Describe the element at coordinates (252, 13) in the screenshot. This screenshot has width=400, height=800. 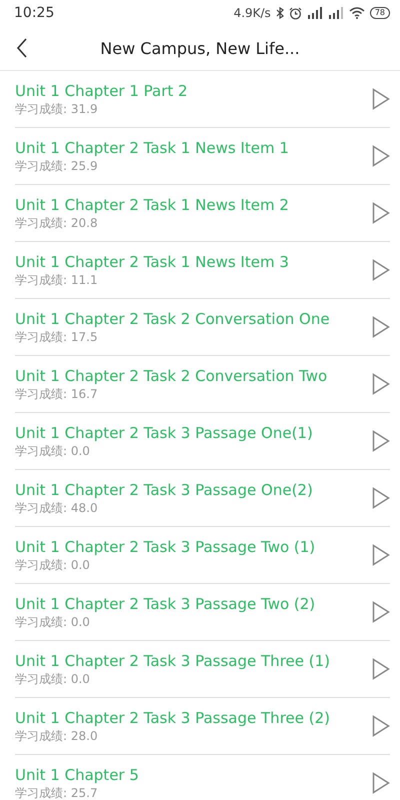
I see `network-speed: 4.9K/s` at that location.